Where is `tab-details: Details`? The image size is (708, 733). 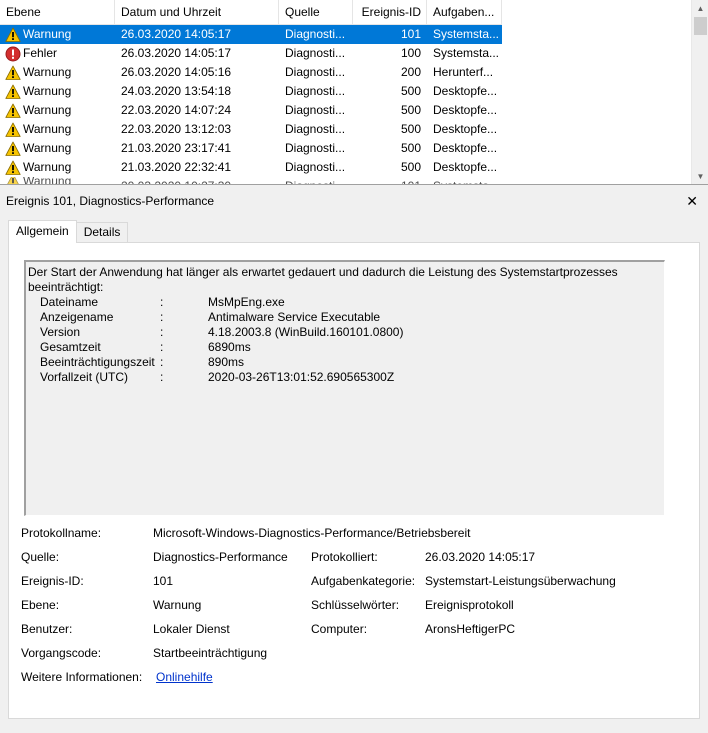 tab-details: Details is located at coordinates (102, 232).